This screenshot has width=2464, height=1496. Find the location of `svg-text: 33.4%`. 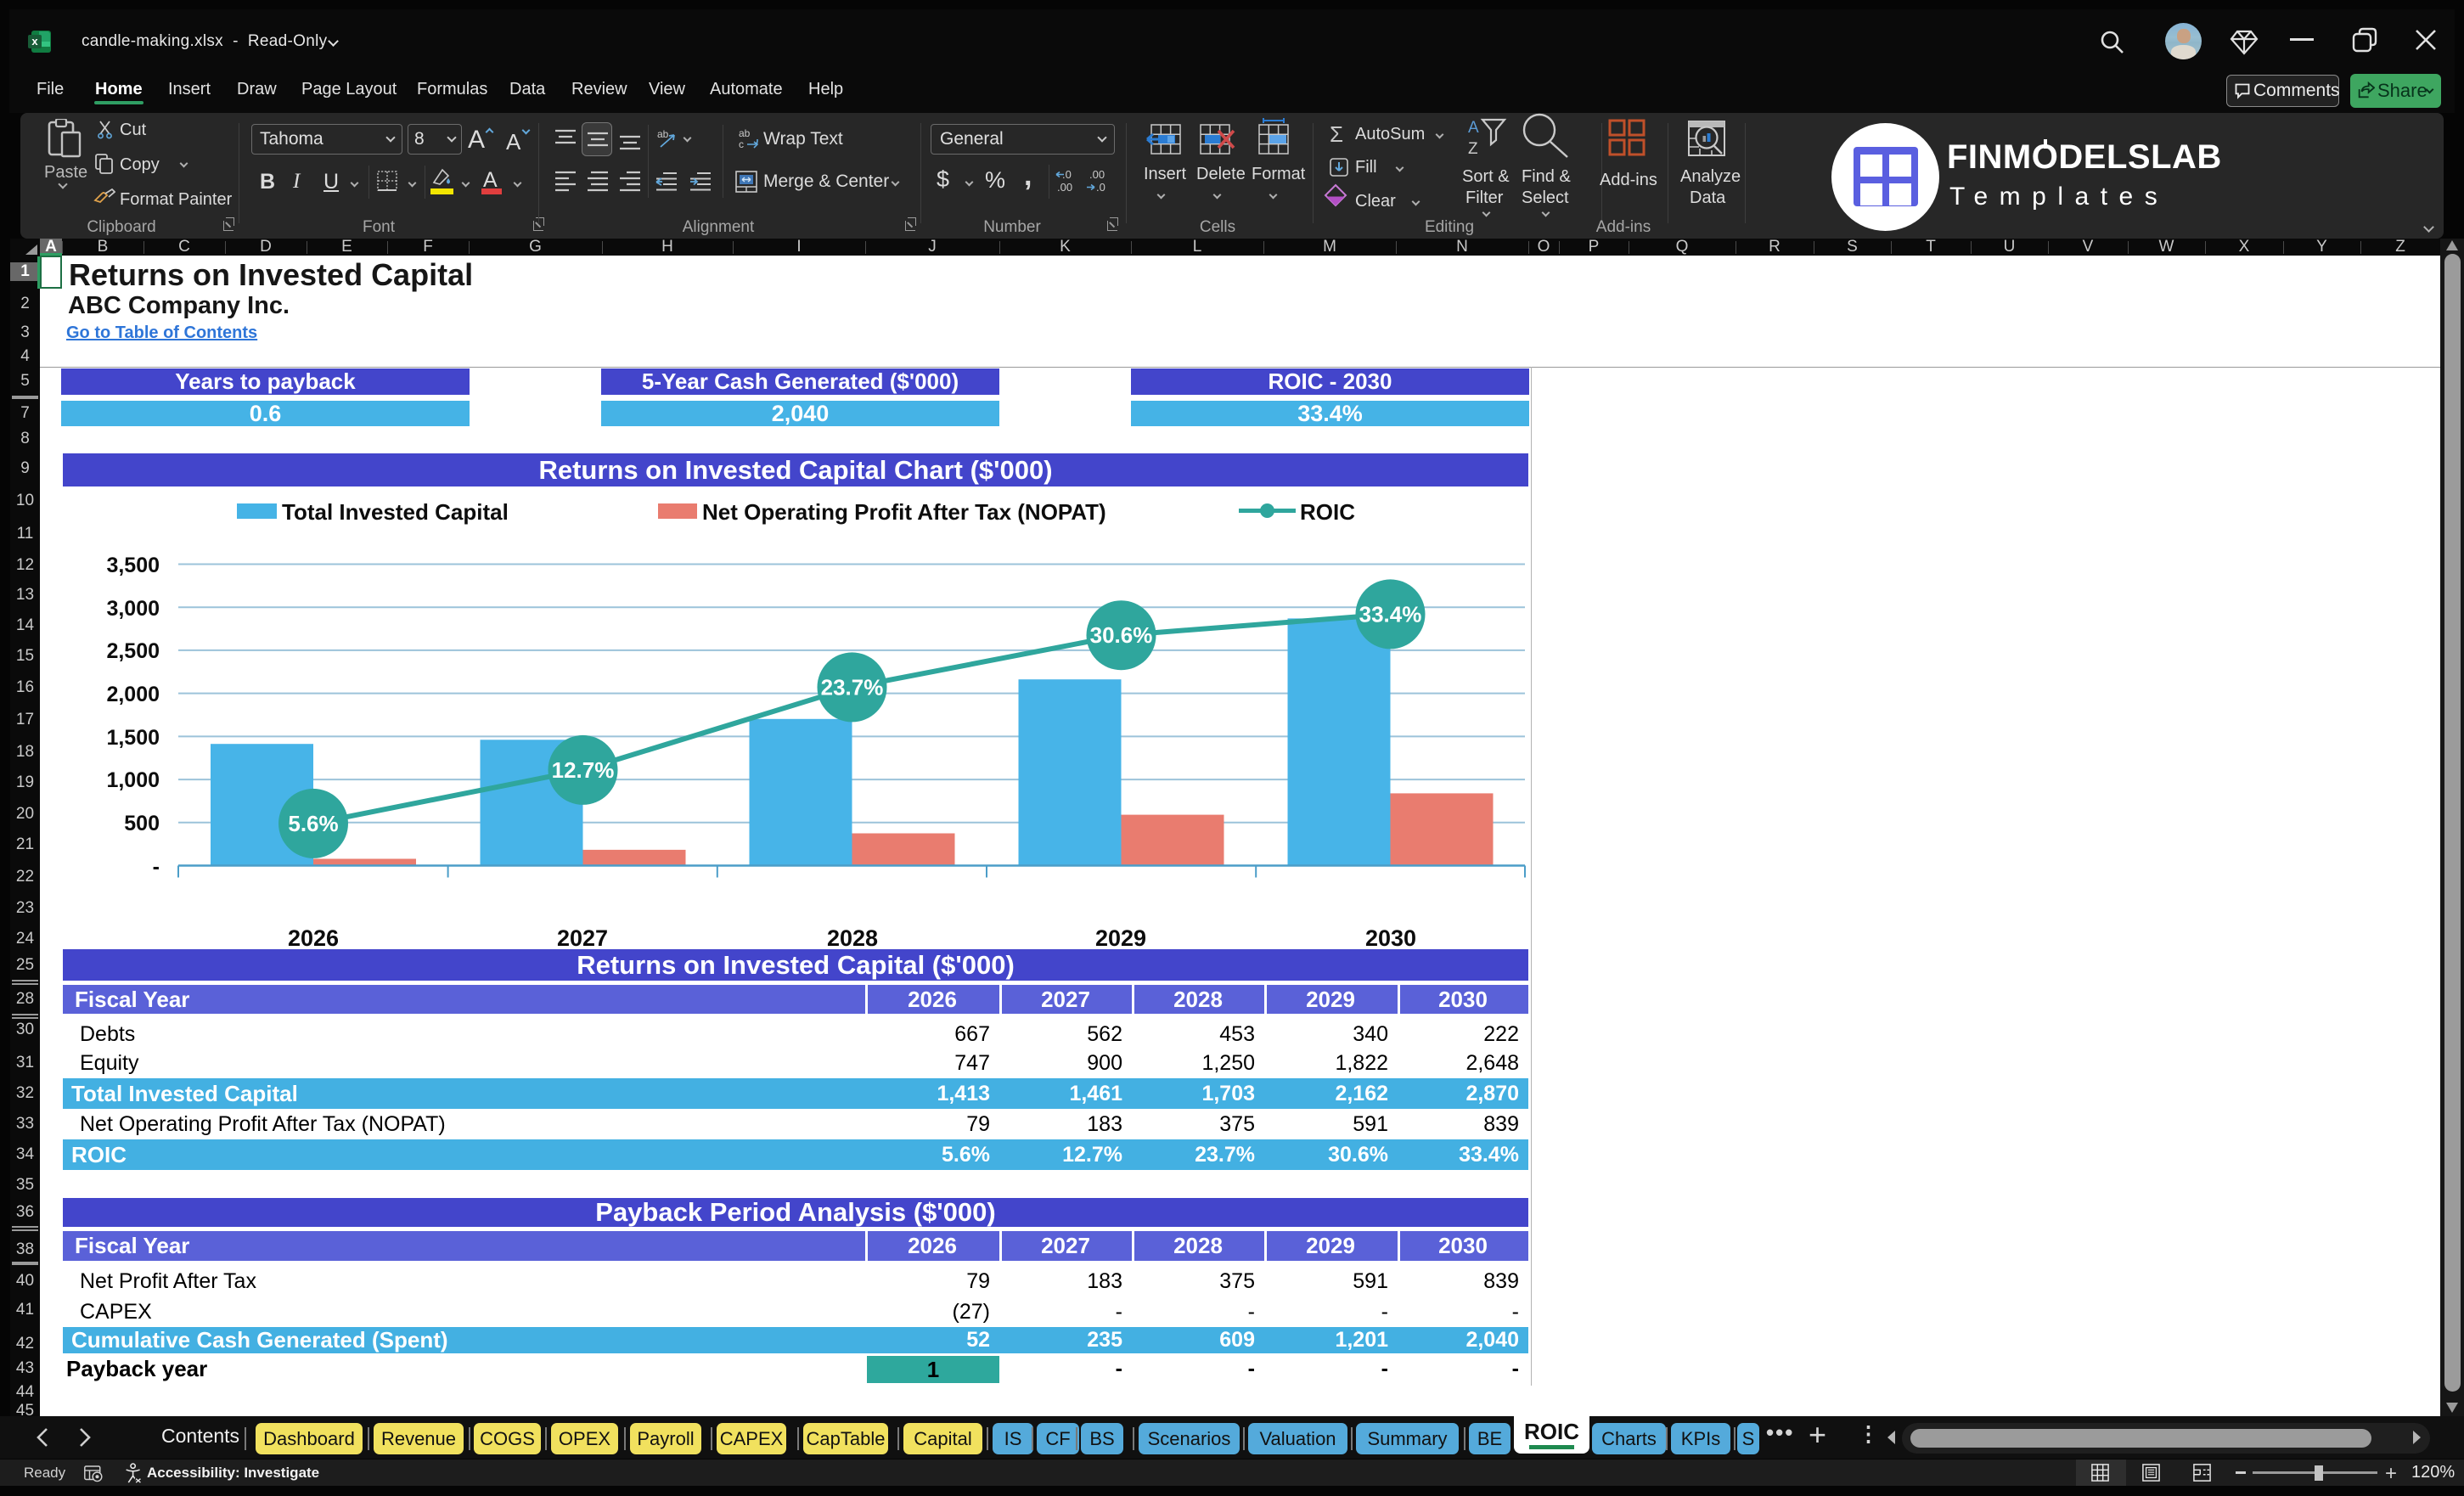

svg-text: 33.4% is located at coordinates (1390, 614).